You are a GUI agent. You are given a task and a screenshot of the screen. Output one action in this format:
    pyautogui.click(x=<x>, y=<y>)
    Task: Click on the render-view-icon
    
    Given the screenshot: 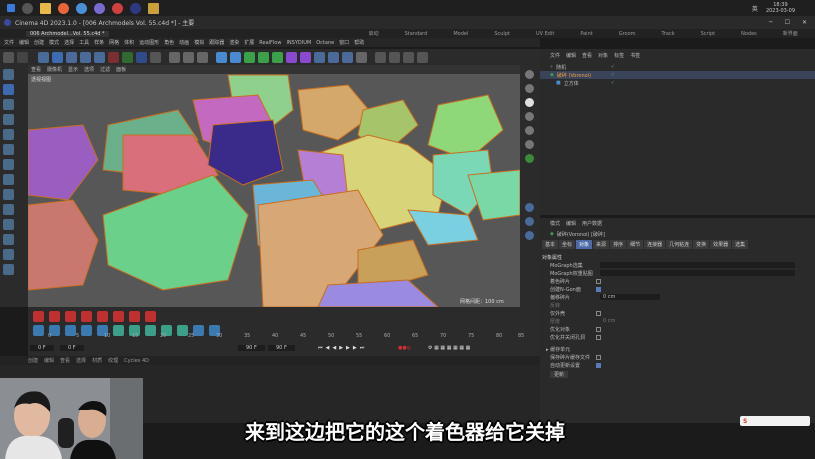 What is the action you would take?
    pyautogui.click(x=174, y=57)
    